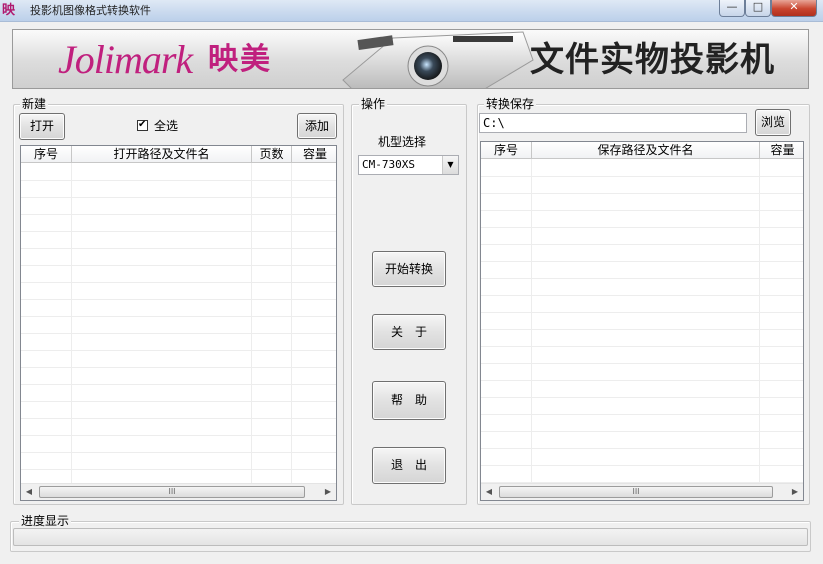 This screenshot has height=564, width=823. Describe the element at coordinates (409, 332) in the screenshot. I see `about-button: 关 于` at that location.